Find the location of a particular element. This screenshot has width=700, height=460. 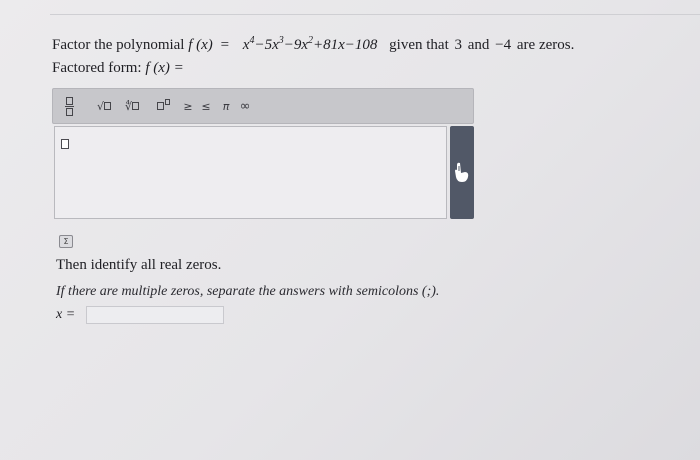

given-that-text: given that is located at coordinates (419, 45).